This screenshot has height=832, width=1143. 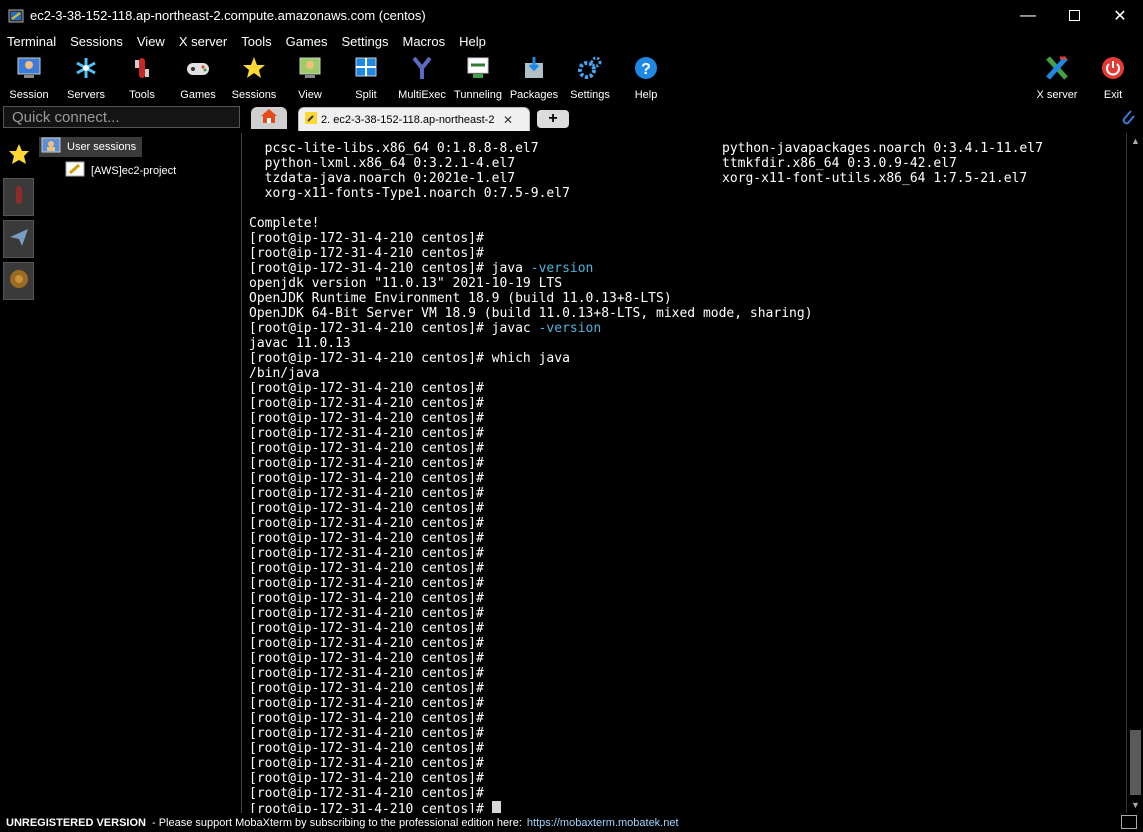 I want to click on send-icon, so click(x=19, y=239).